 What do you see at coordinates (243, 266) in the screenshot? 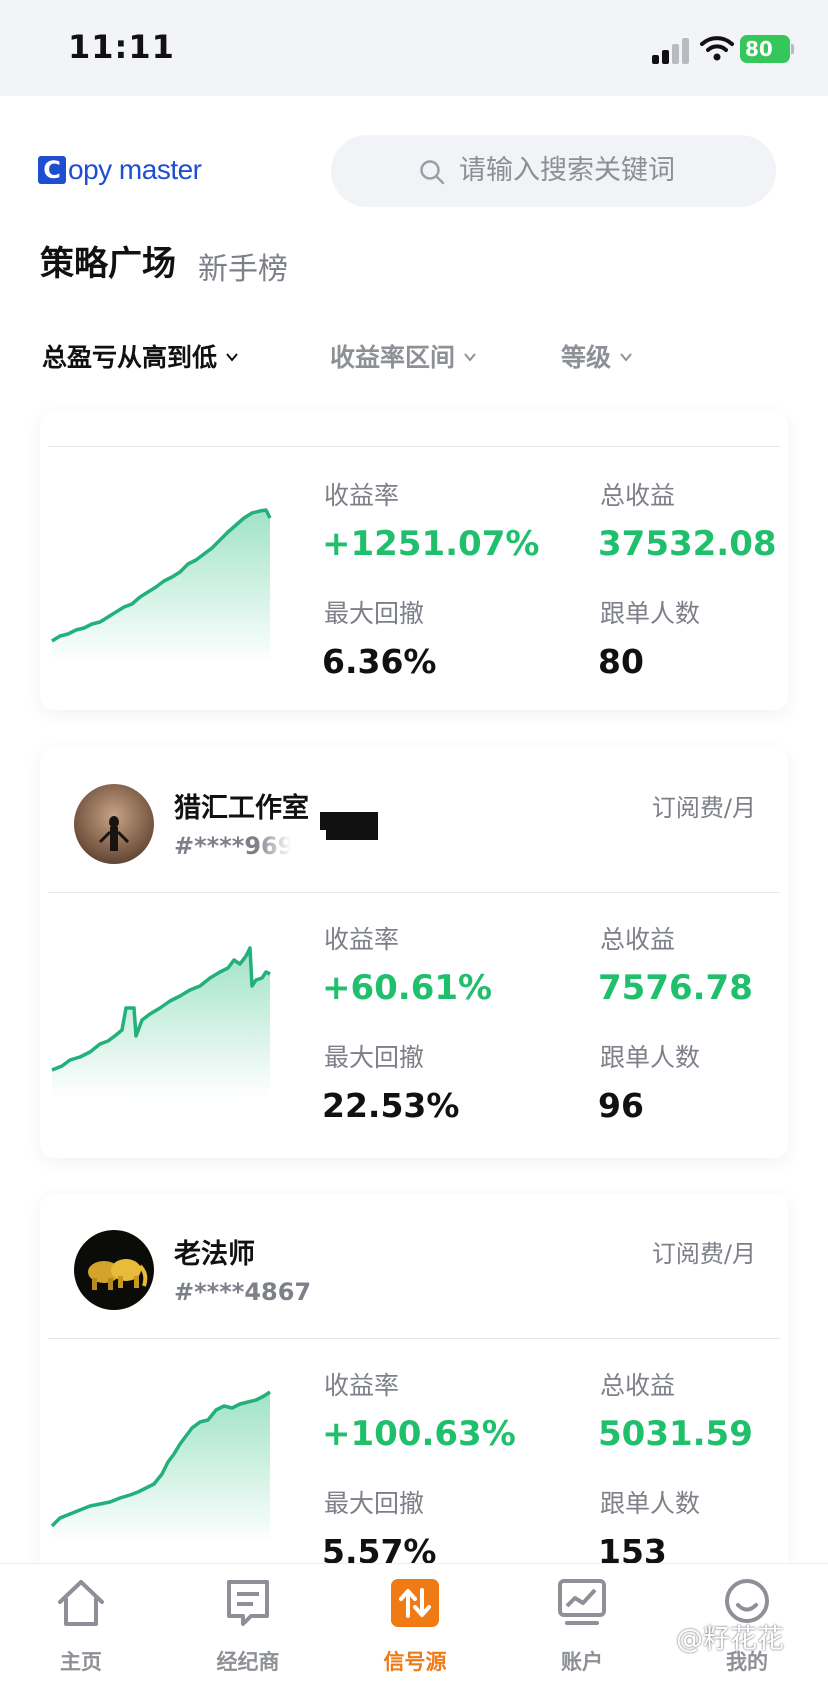
I see `tab-newcomer-board: 新手榜` at bounding box center [243, 266].